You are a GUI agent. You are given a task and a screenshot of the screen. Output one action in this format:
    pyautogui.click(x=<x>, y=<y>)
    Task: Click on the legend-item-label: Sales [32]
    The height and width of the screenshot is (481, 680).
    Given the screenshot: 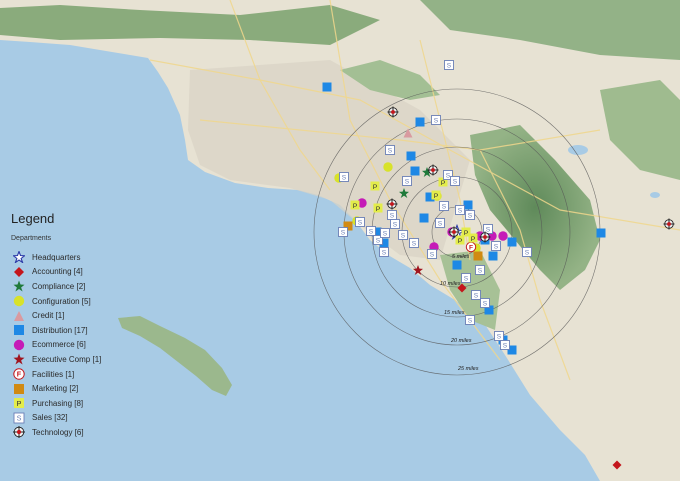 What is the action you would take?
    pyautogui.click(x=50, y=418)
    